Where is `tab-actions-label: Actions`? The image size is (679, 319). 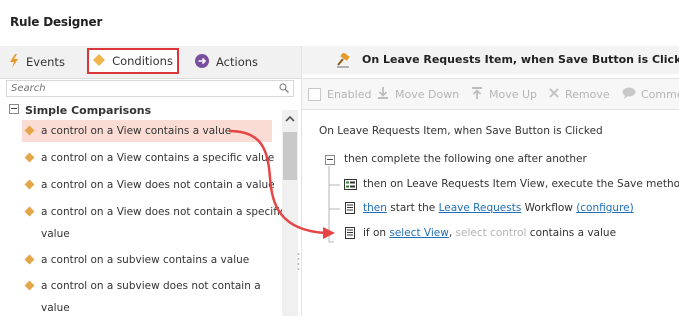 tab-actions-label: Actions is located at coordinates (237, 62).